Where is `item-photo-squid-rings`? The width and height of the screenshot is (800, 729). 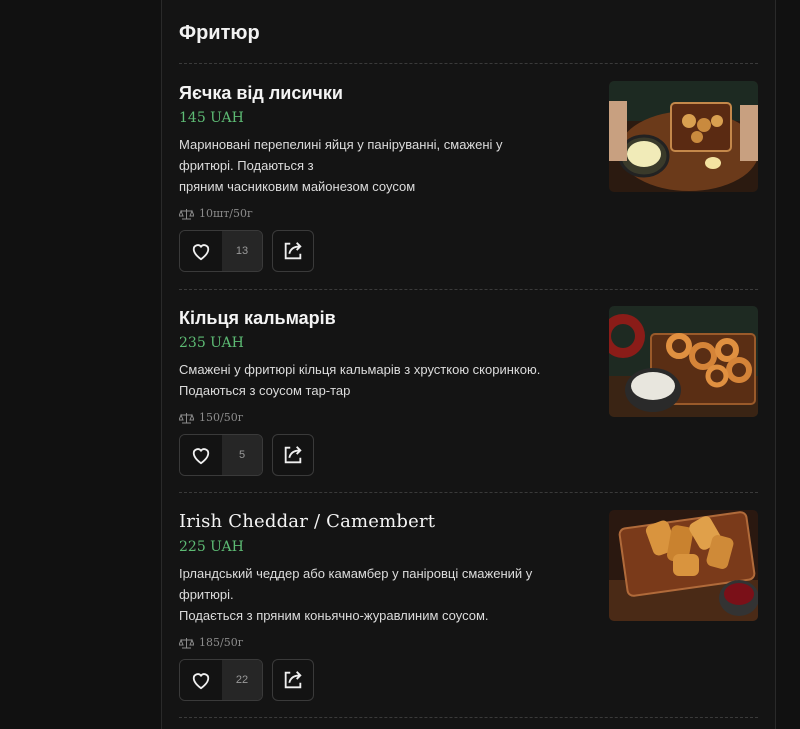
item-photo-squid-rings is located at coordinates (683, 361).